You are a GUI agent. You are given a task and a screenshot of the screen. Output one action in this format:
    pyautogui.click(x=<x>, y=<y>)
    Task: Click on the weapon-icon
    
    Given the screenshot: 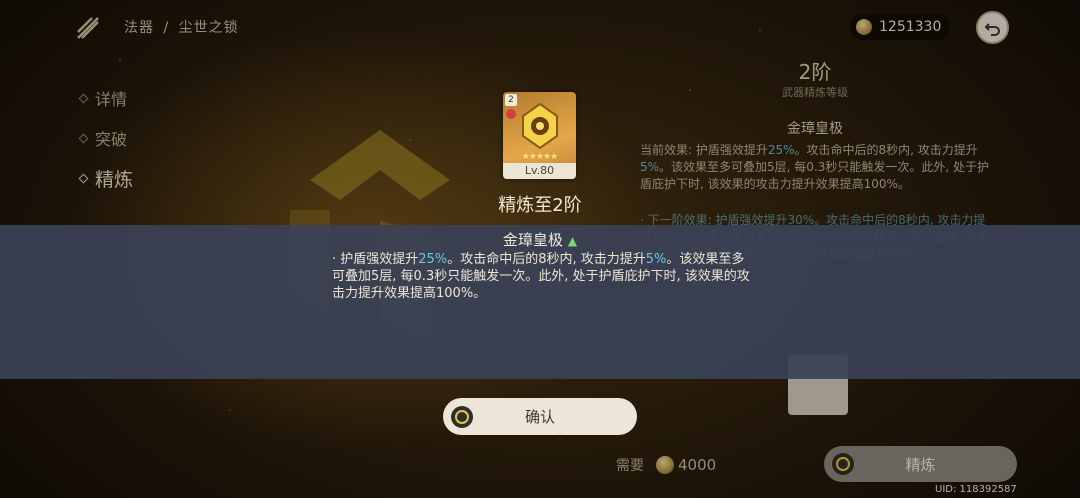 What is the action you would take?
    pyautogui.click(x=540, y=126)
    